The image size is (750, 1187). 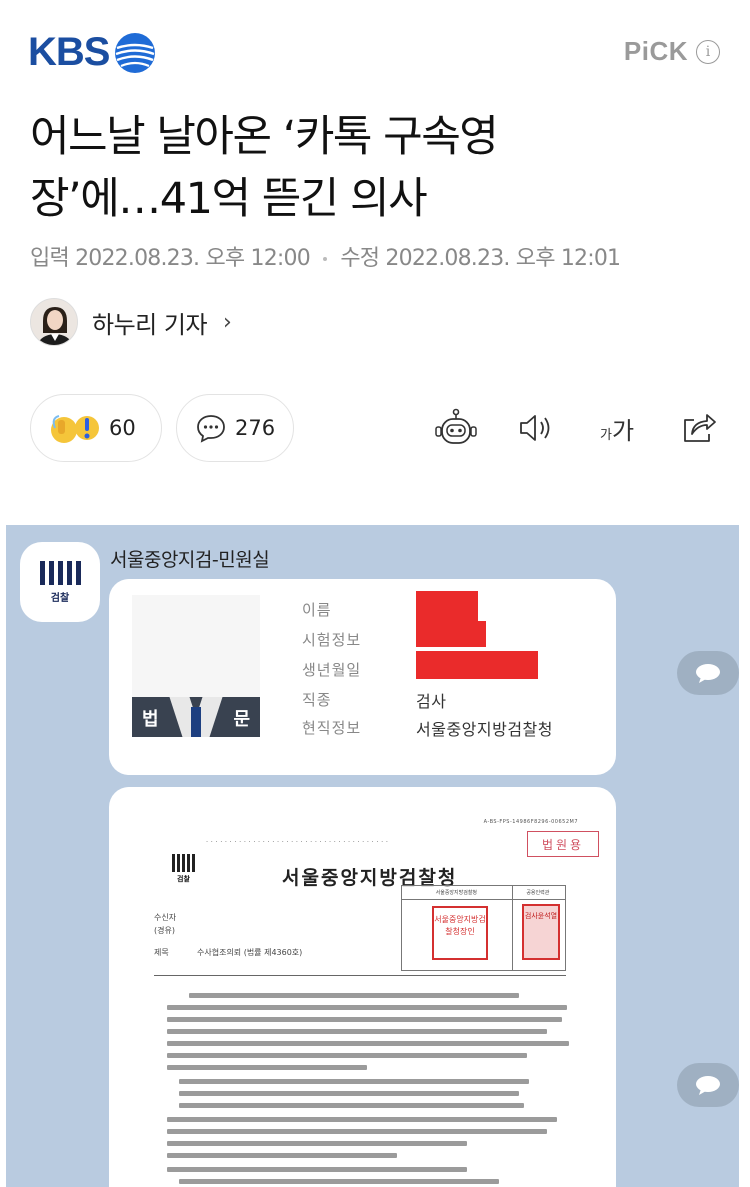 I want to click on id-photo: 법 문, so click(x=196, y=666).